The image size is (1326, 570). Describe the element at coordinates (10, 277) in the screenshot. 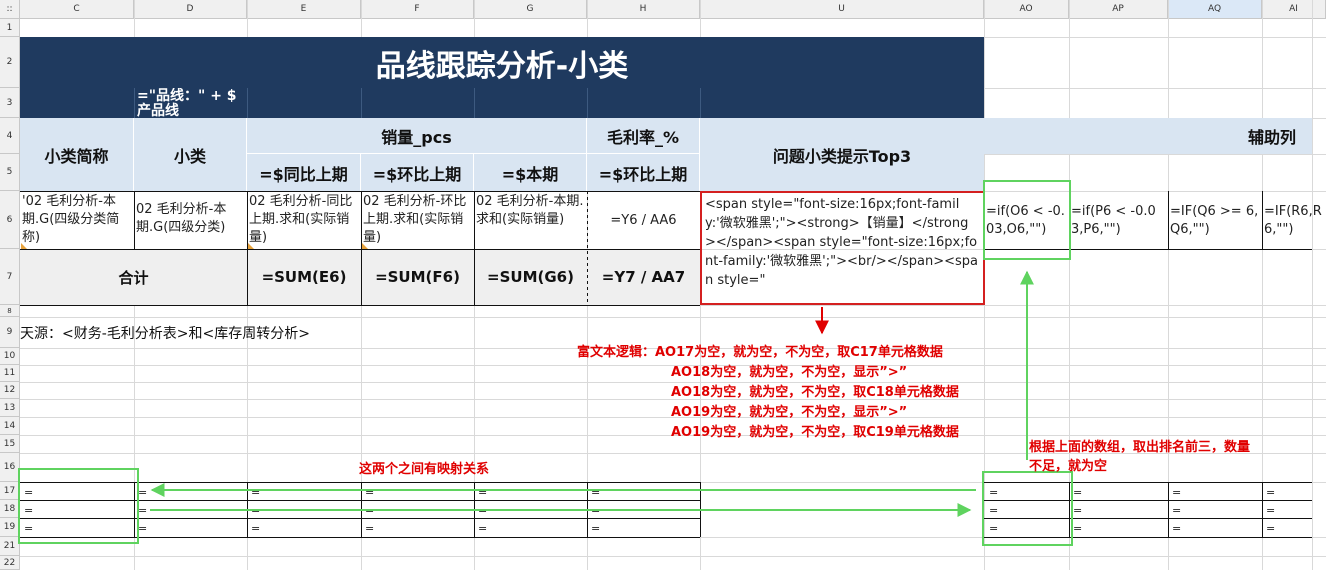

I see `row-header-7: 7` at that location.